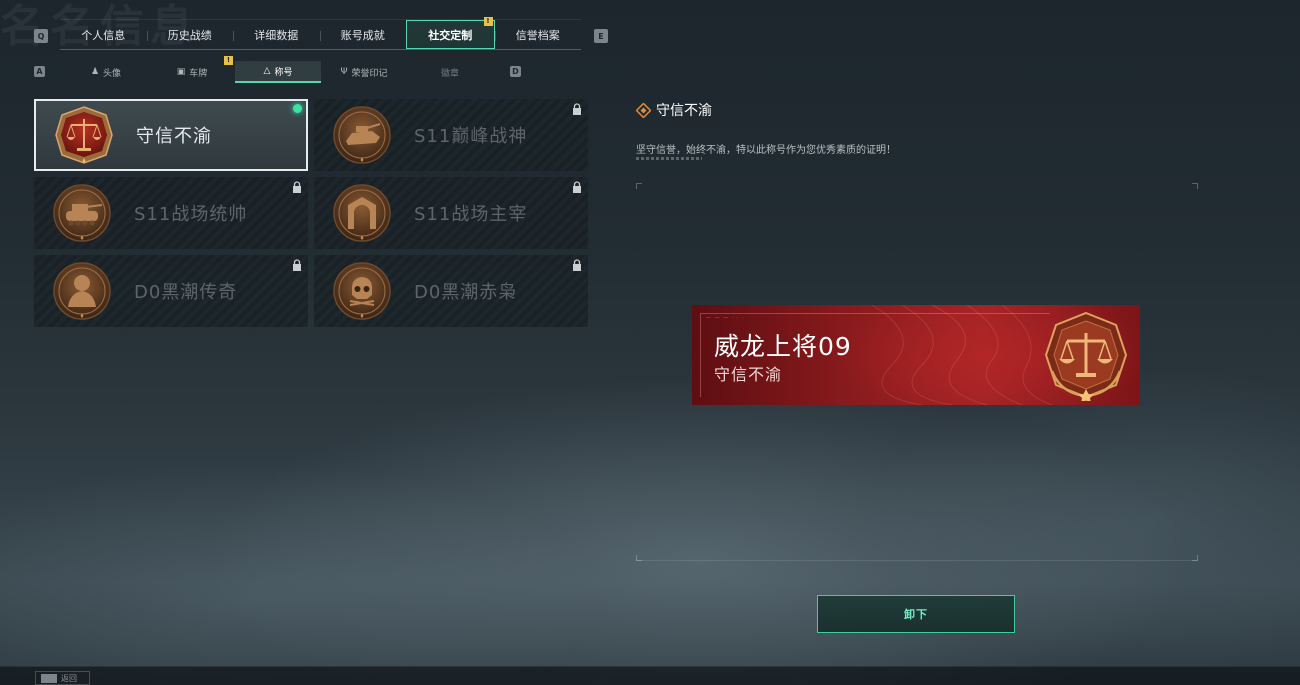 The width and height of the screenshot is (1300, 685). What do you see at coordinates (344, 72) in the screenshot?
I see `honor-mark-icon: Ψ` at bounding box center [344, 72].